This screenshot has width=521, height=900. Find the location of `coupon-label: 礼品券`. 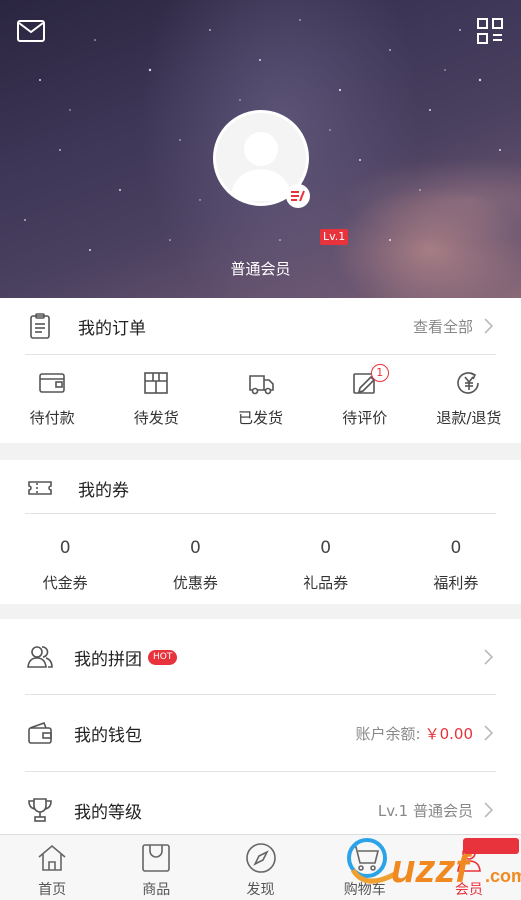

coupon-label: 礼品券 is located at coordinates (326, 583).